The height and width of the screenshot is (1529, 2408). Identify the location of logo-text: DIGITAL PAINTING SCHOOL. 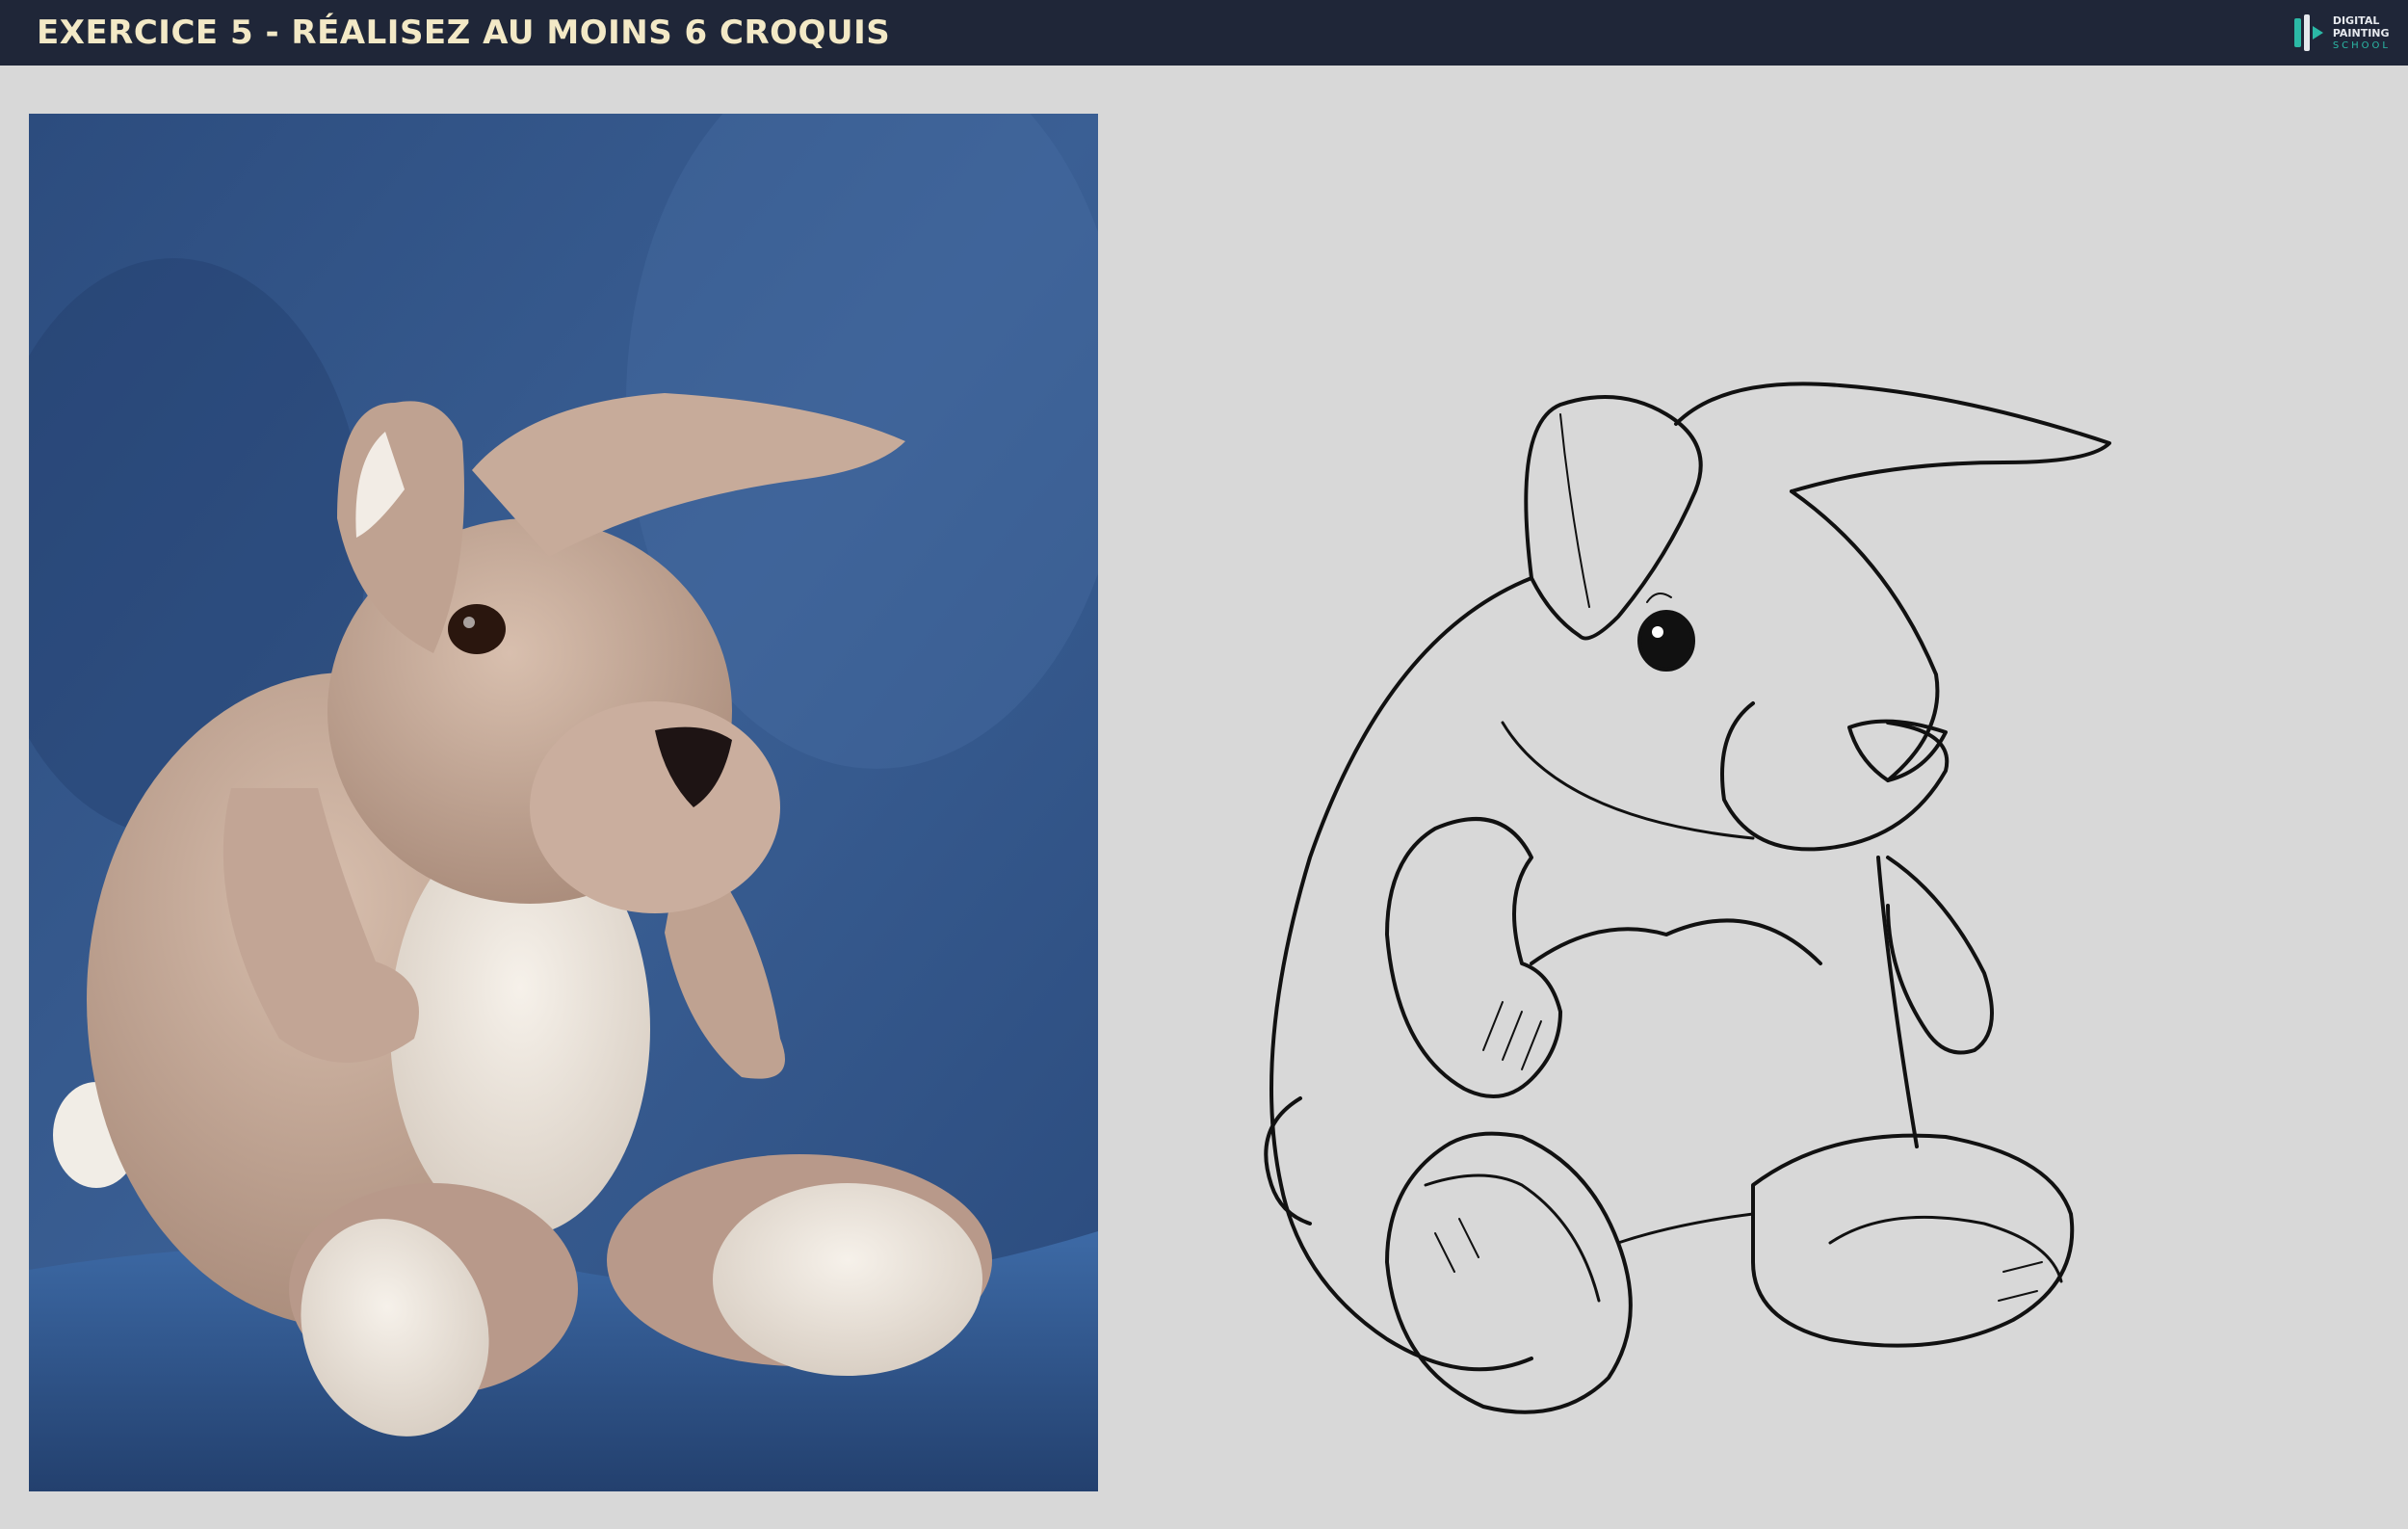
(2362, 33).